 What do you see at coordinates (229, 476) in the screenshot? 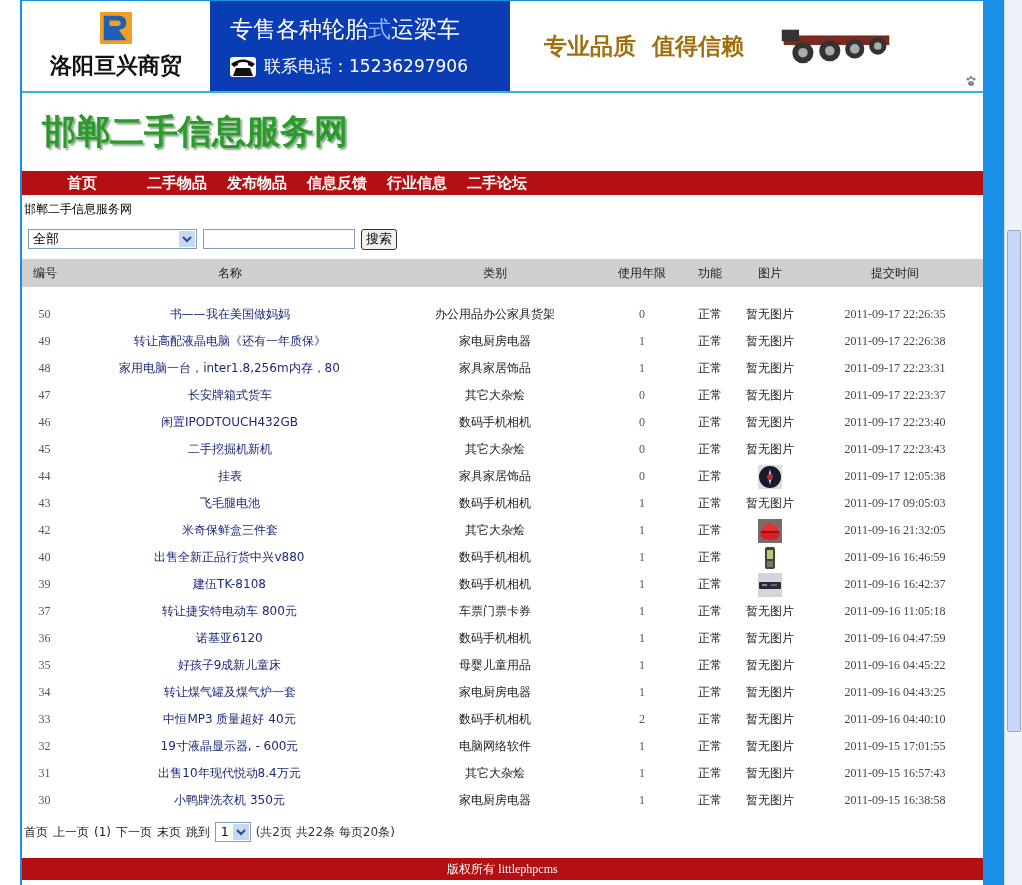
I see `item-link: 挂表` at bounding box center [229, 476].